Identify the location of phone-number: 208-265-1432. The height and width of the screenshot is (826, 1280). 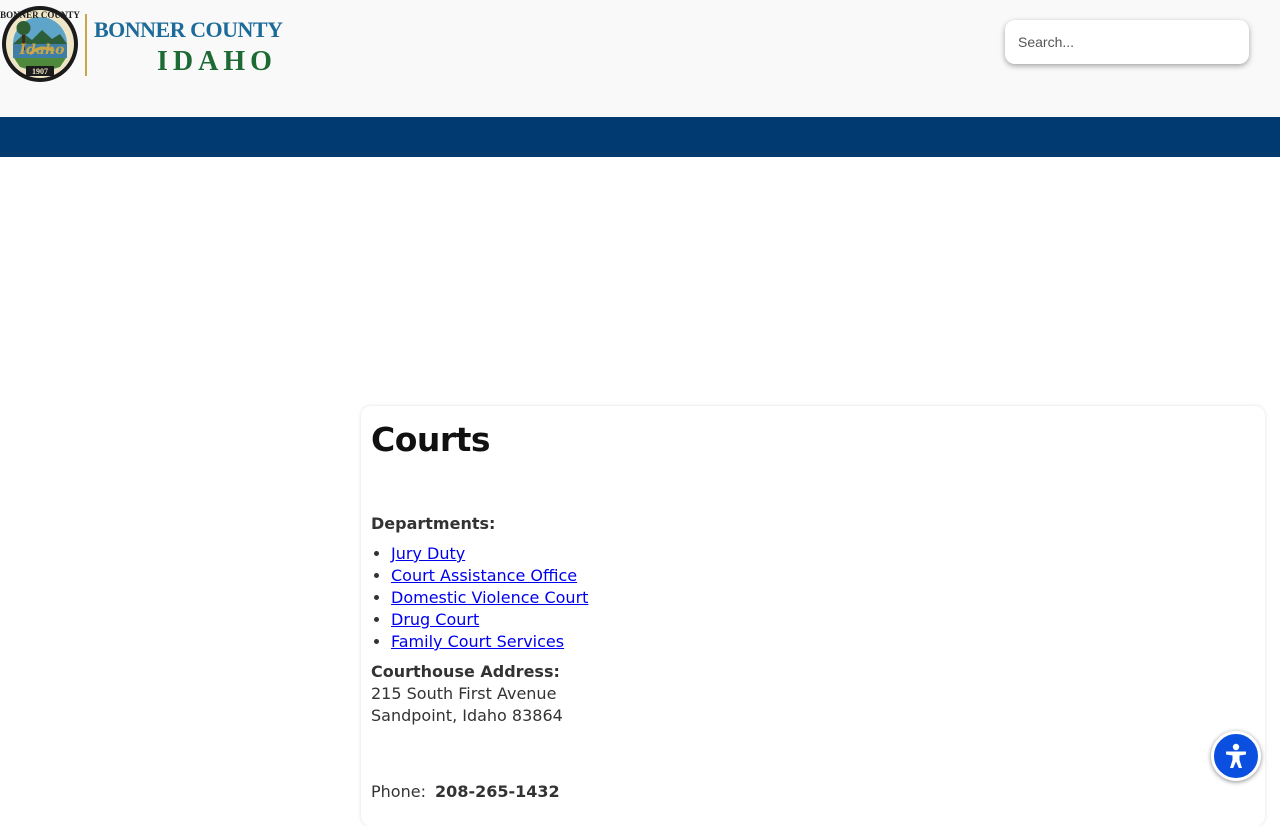
(497, 791).